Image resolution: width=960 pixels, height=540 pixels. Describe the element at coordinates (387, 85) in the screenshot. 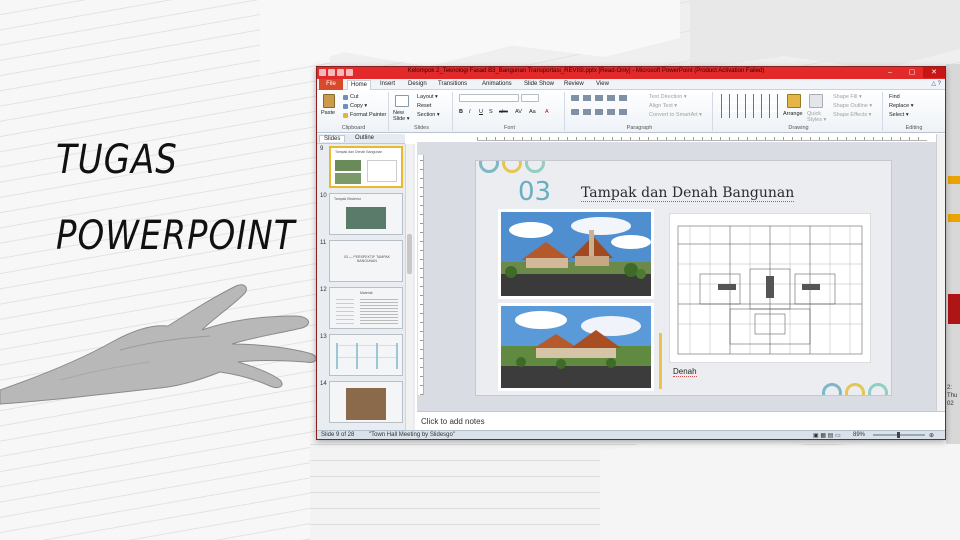

I see `tab-insert: Insert` at that location.